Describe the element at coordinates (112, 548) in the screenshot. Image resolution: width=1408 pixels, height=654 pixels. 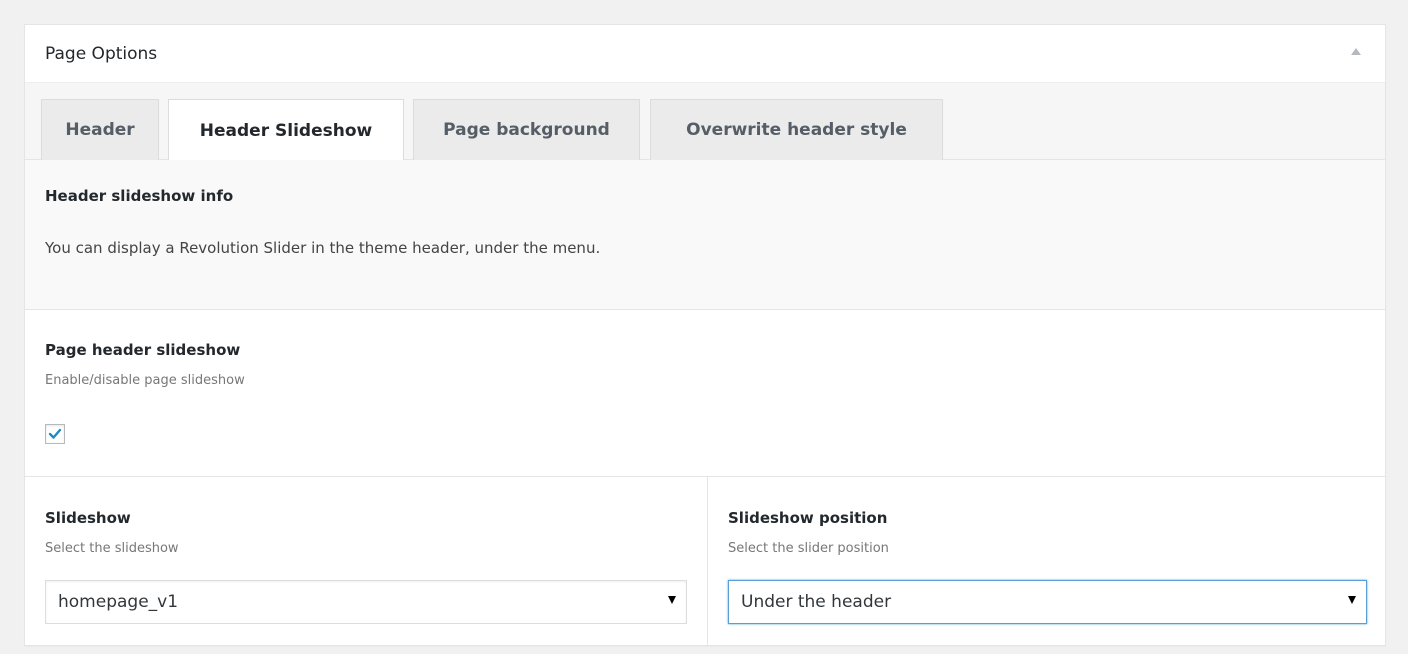
I see `field-description: Select the slideshow` at that location.